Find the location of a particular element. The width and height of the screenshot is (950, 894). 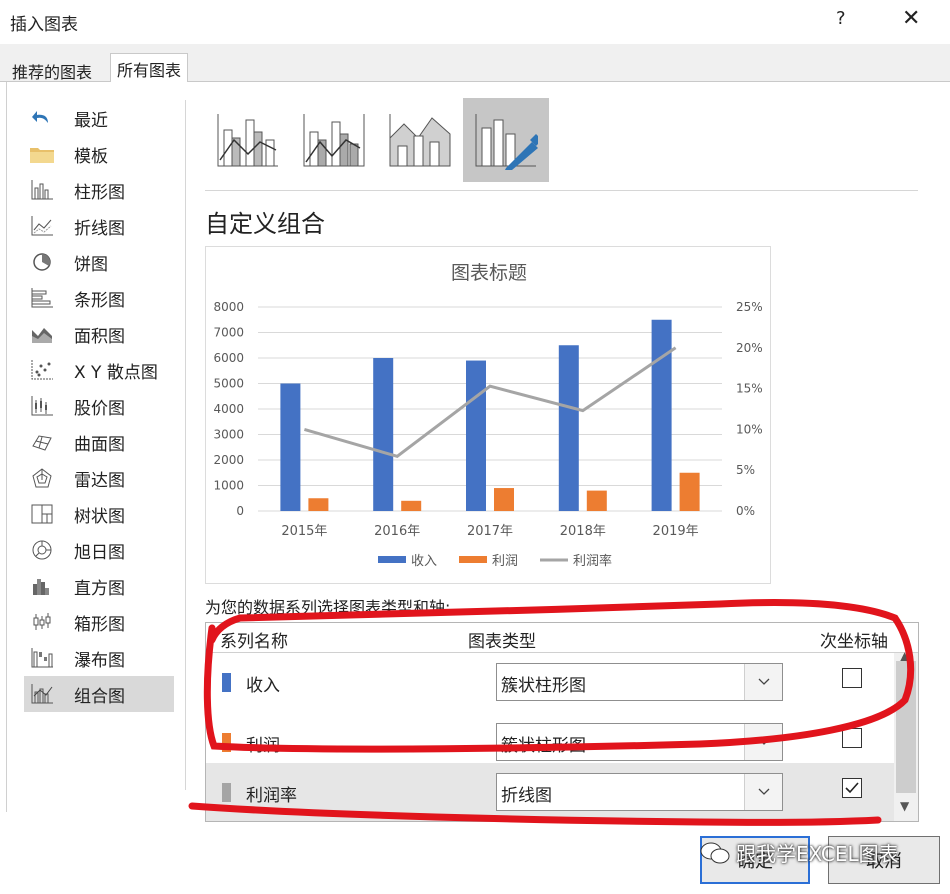

series-name: 利润率 is located at coordinates (271, 796).